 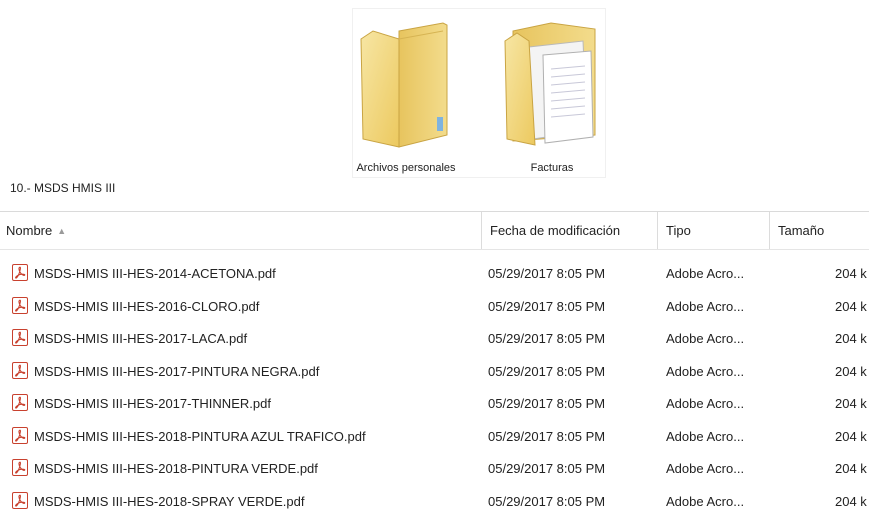 I want to click on file-name: MSDS-HMIS III-HES-2017-THINNER.pdf, so click(x=152, y=403).